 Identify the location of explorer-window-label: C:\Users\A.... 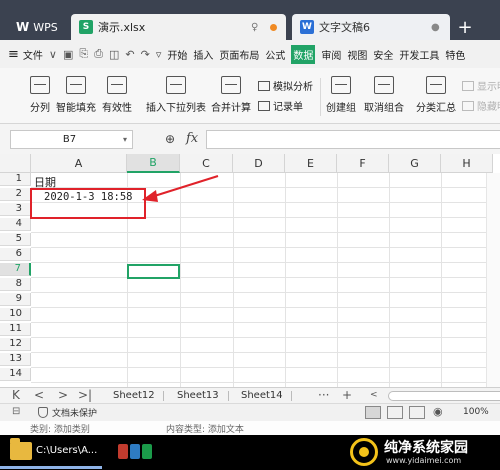
(66, 450).